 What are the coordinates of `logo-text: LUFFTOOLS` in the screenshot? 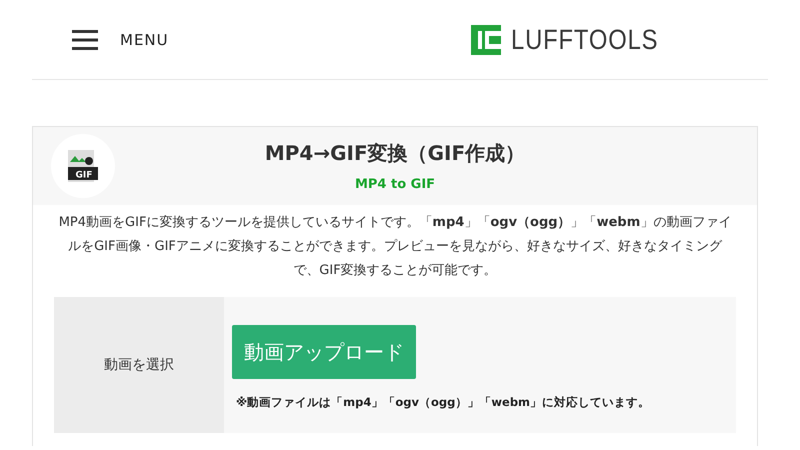 It's located at (584, 40).